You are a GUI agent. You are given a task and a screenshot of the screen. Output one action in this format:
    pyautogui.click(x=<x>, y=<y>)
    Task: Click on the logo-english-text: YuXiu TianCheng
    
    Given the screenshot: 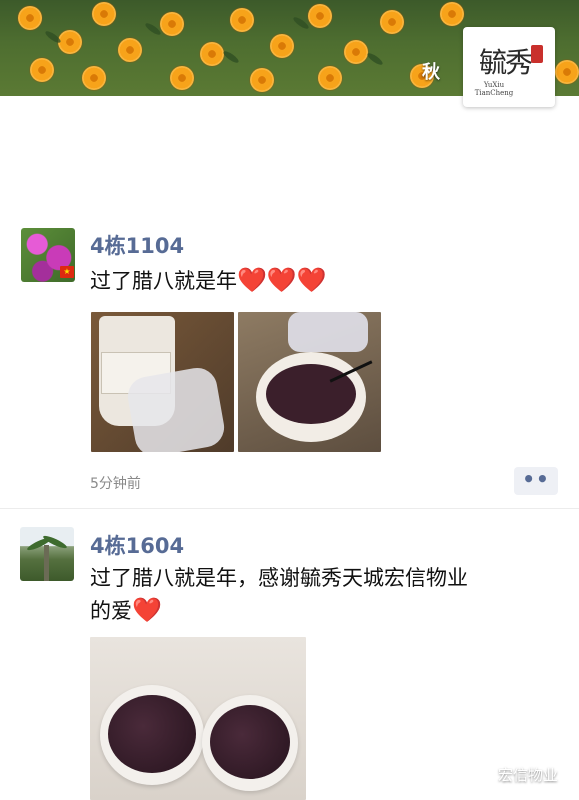 What is the action you would take?
    pyautogui.click(x=494, y=89)
    